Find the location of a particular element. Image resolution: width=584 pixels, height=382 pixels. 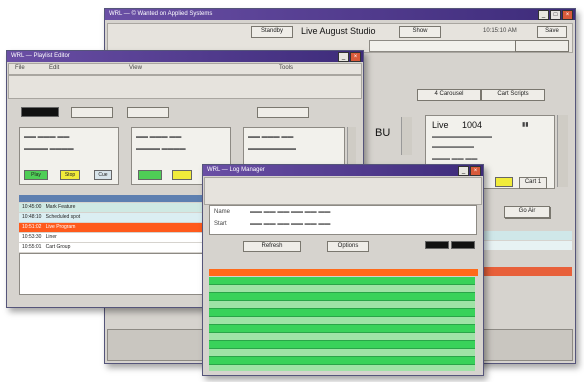

row-title: Live Program is located at coordinates (60, 227).